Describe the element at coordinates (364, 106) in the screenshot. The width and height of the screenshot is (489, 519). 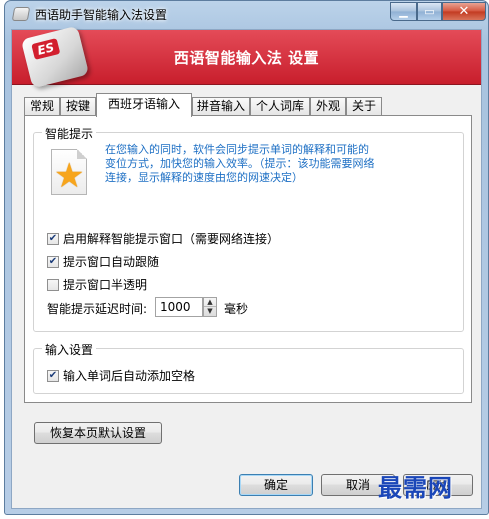
I see `tab-about: 关于` at that location.